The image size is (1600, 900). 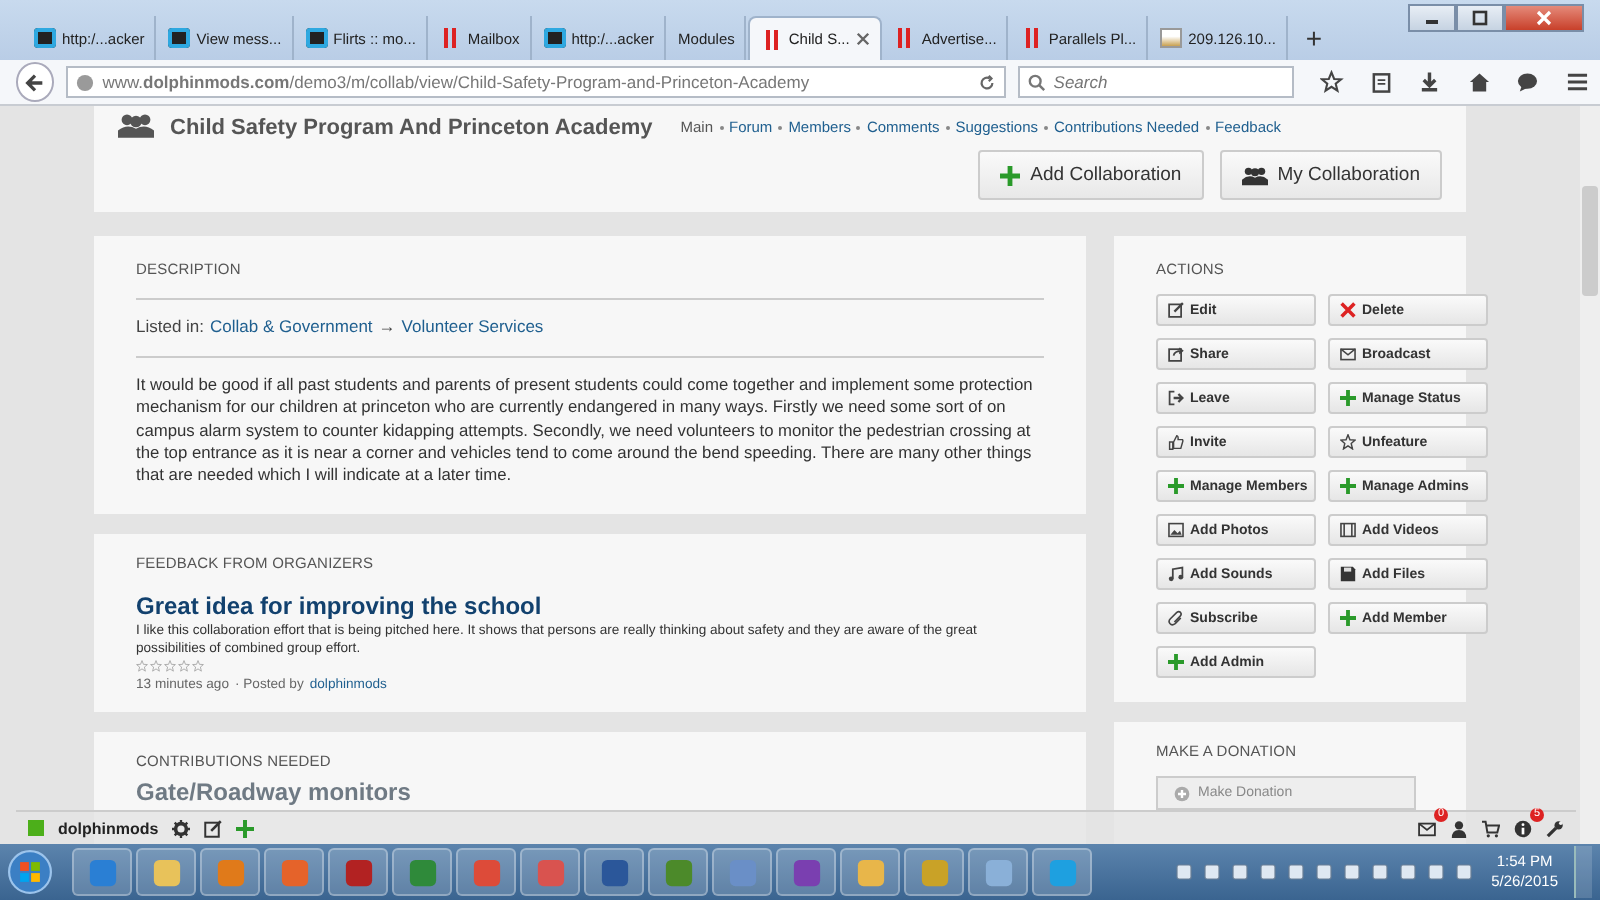 I want to click on plus-circle-icon, so click(x=1182, y=793).